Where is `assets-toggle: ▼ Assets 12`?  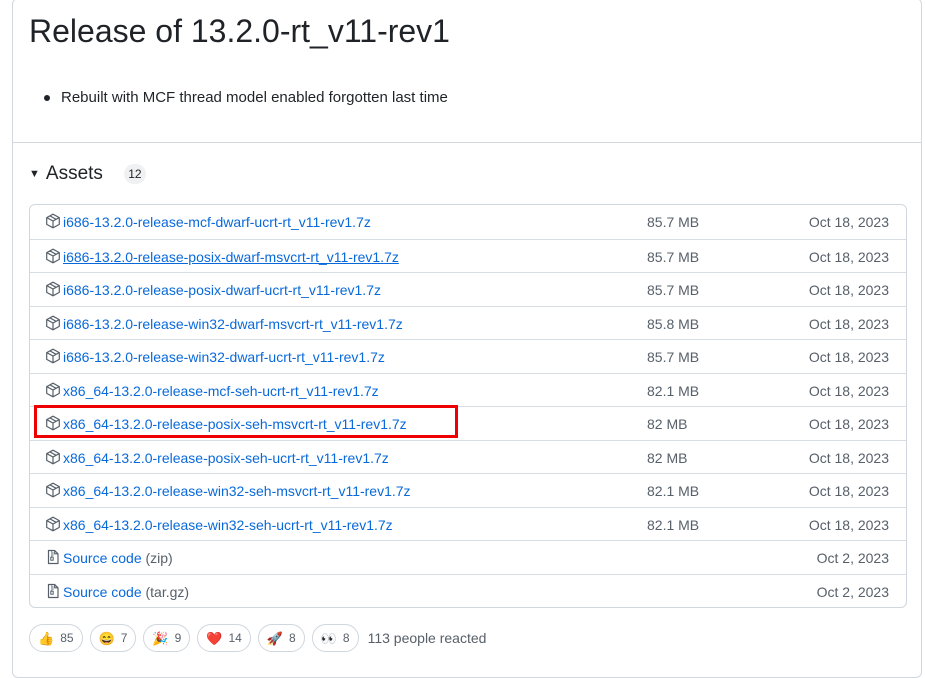
assets-toggle: ▼ Assets 12 is located at coordinates (87, 174).